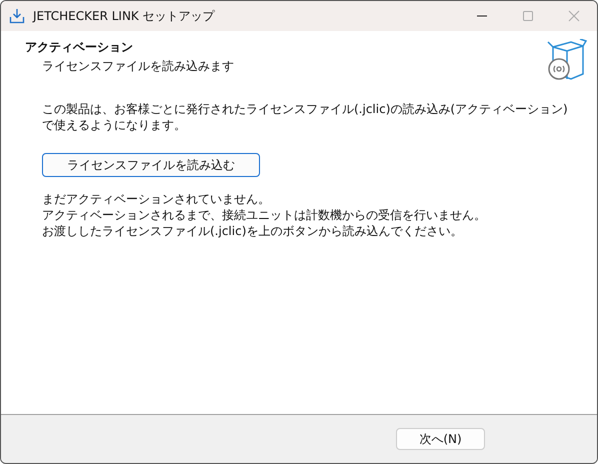 This screenshot has width=598, height=464. What do you see at coordinates (253, 231) in the screenshot?
I see `status-text: お渡ししたライセンスファイル(.jclic)を上のボタンから読み込んでください。` at bounding box center [253, 231].